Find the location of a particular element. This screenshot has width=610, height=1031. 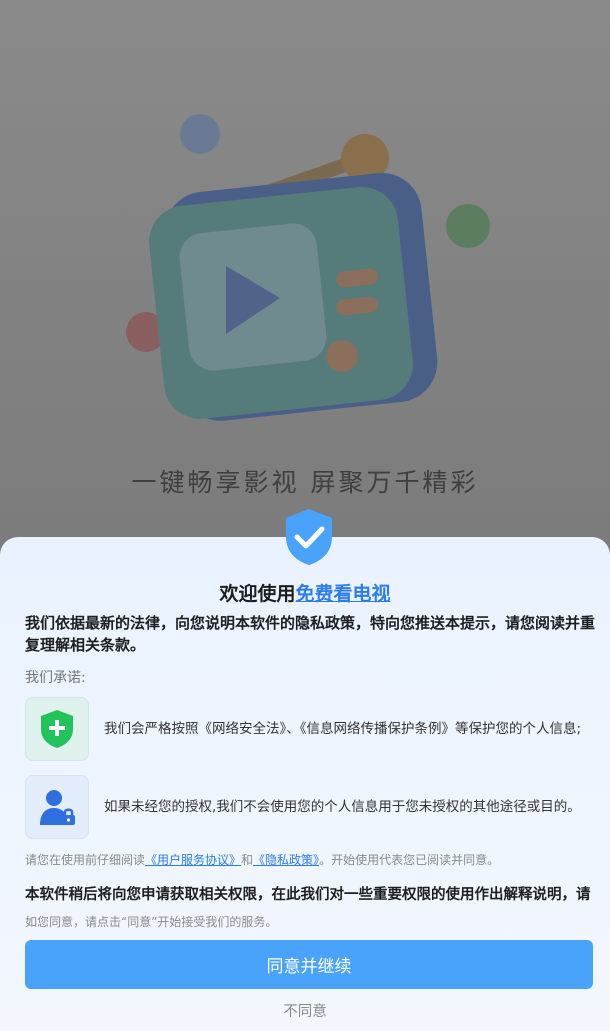

promise-item: 如果未经您的授权,我们不会使用您的个人信息用于您未授权的其他途径或目的。 is located at coordinates (310, 807).